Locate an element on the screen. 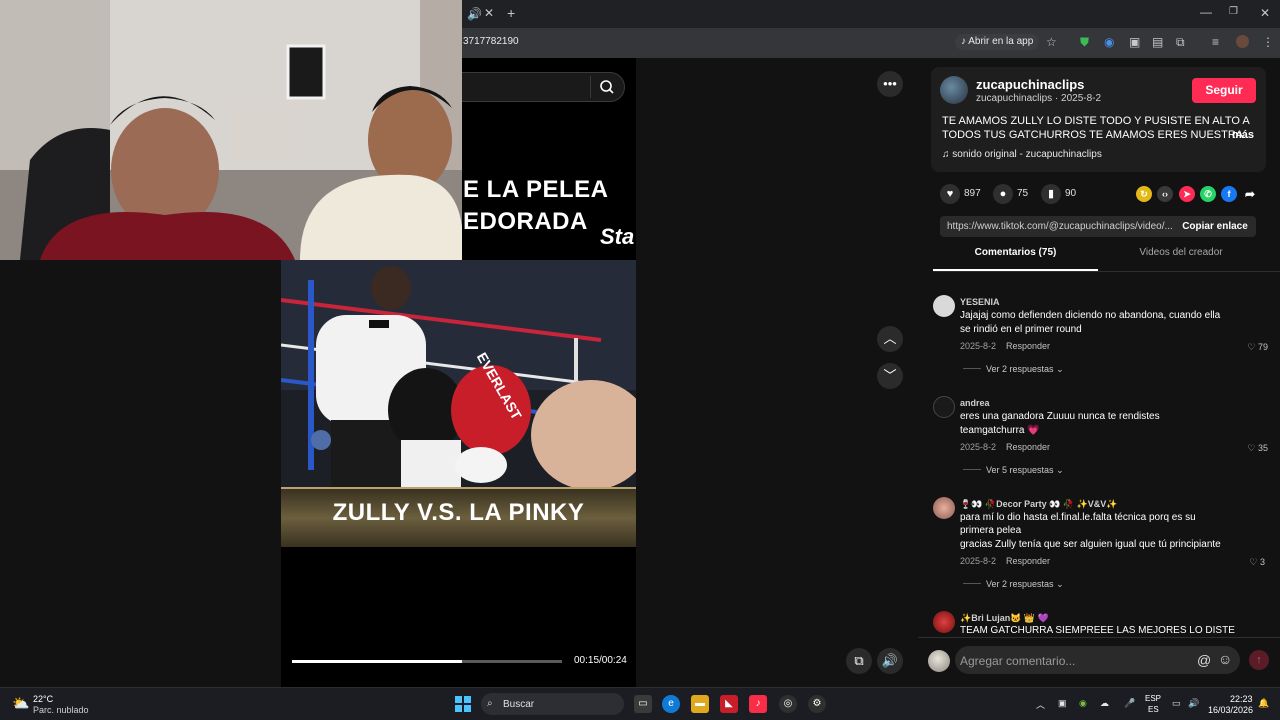 Image resolution: width=1280 pixels, height=720 pixels. tab-creator-videos: Videos del creador is located at coordinates (1181, 259).